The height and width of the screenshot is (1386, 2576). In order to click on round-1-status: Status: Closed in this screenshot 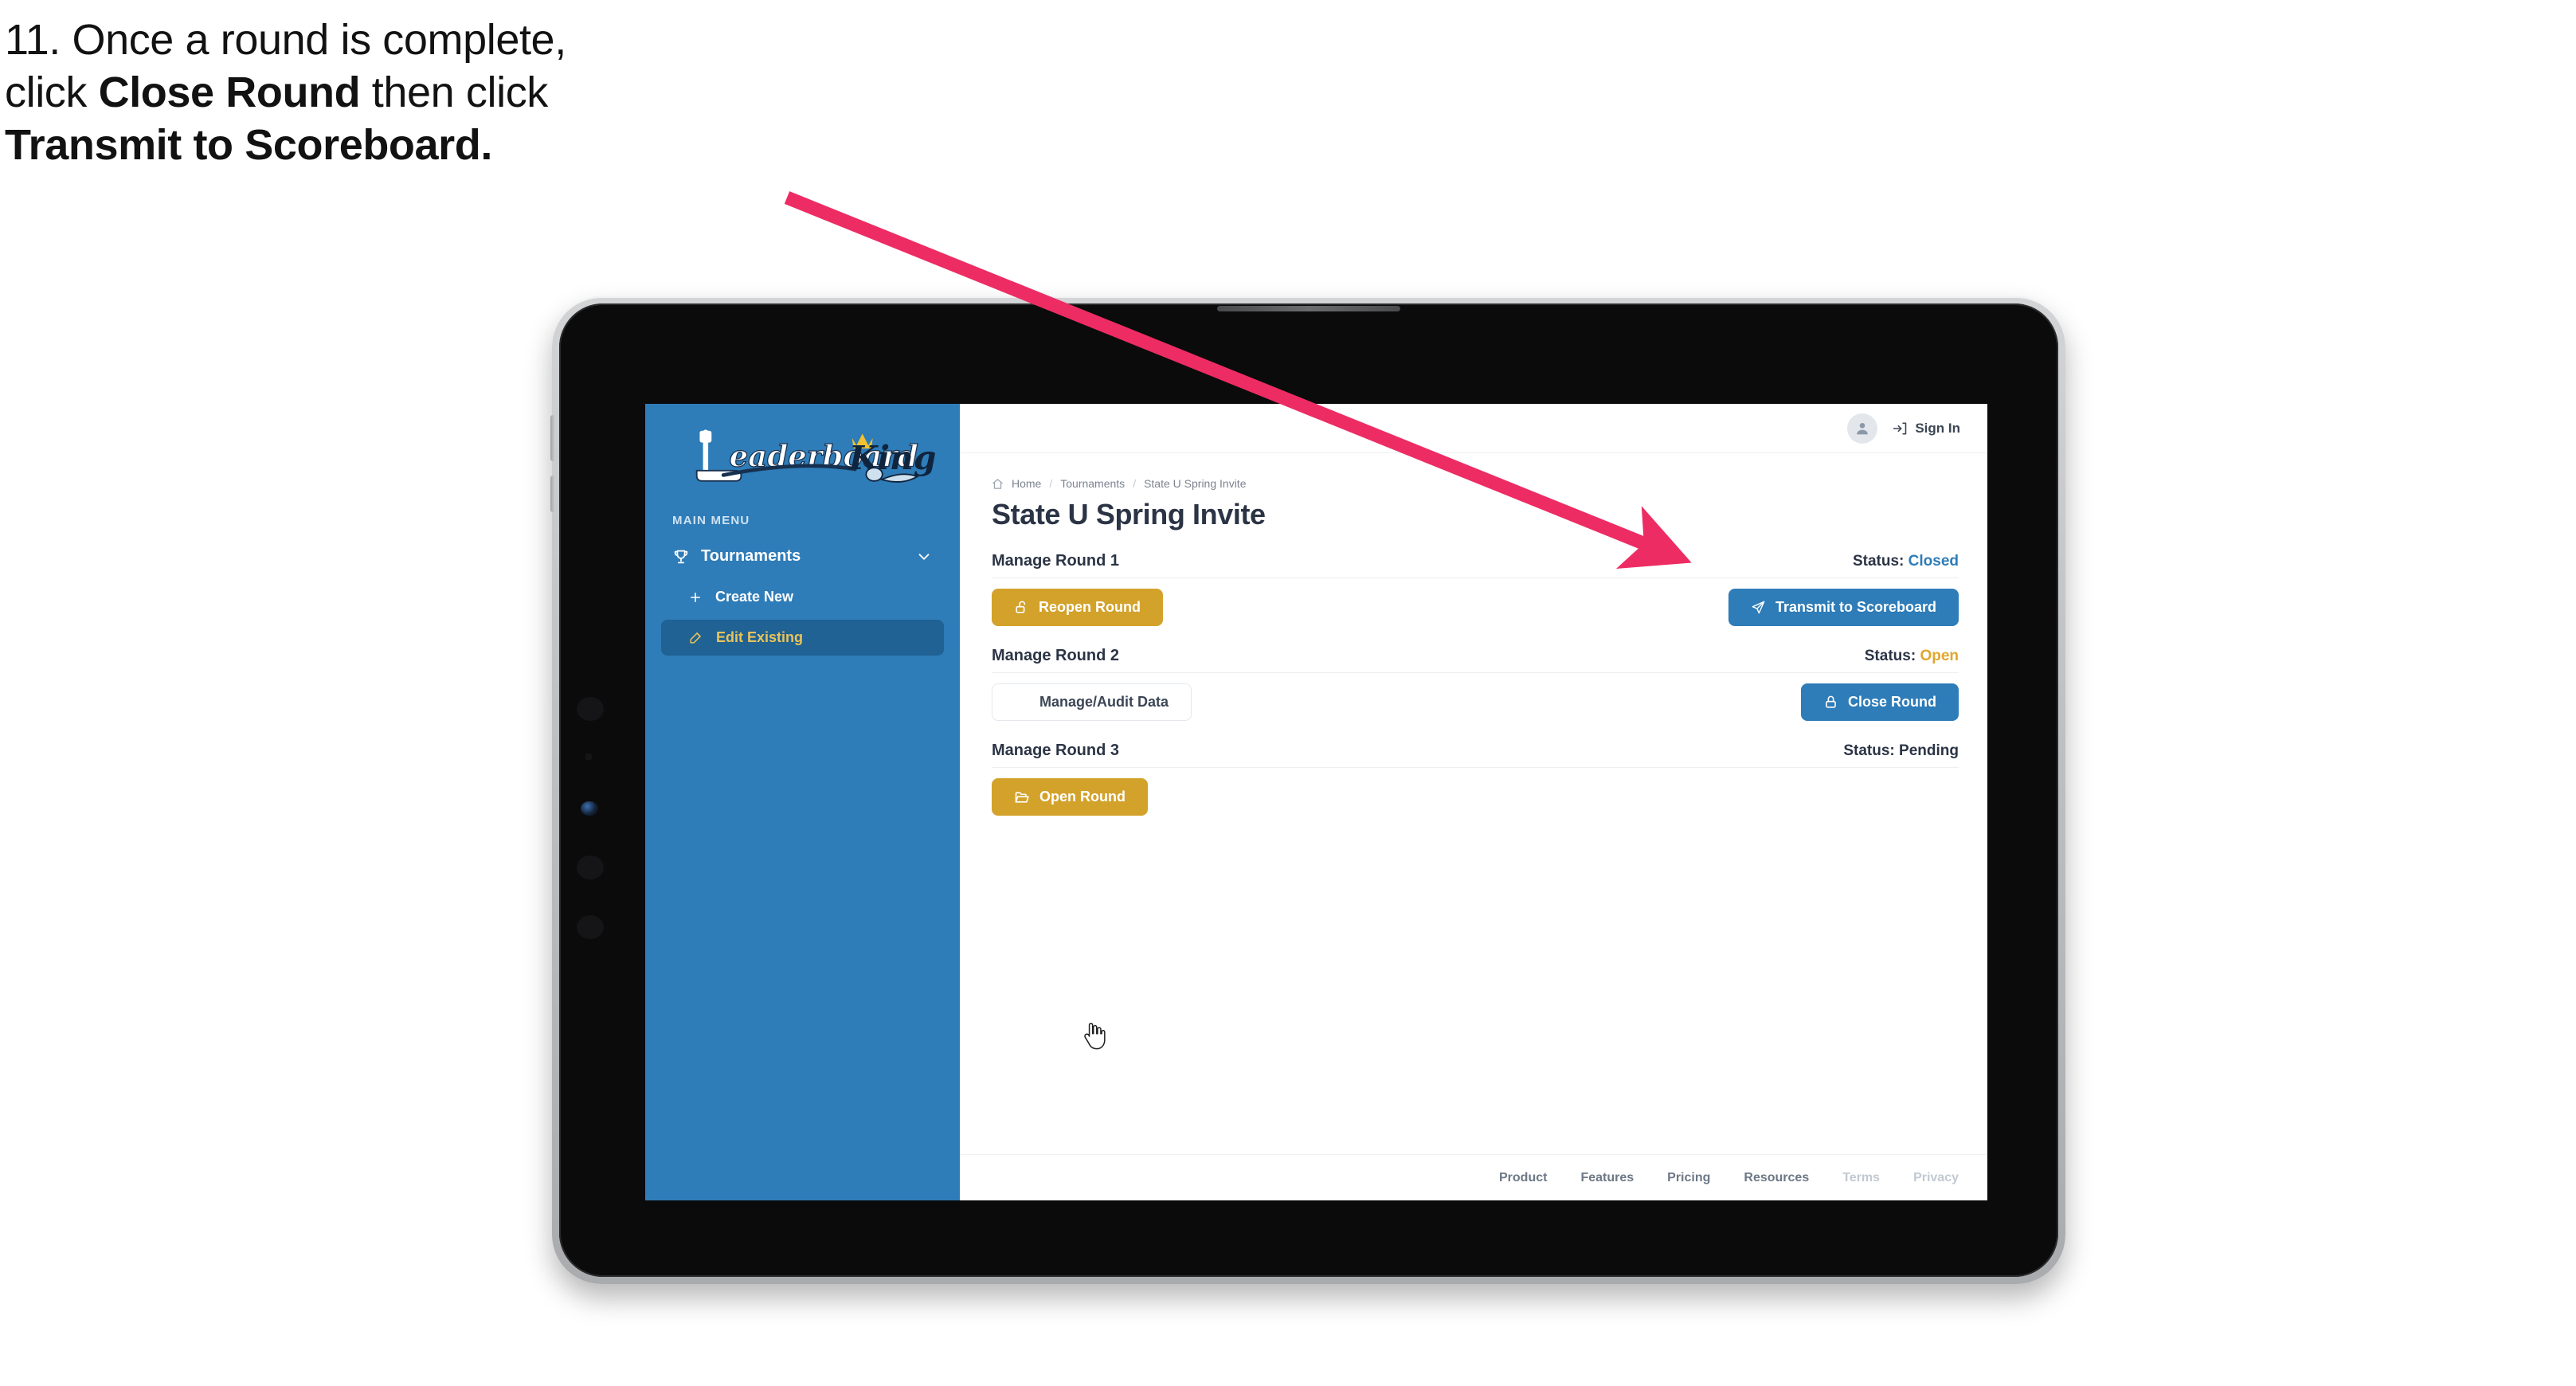, I will do `click(1906, 561)`.